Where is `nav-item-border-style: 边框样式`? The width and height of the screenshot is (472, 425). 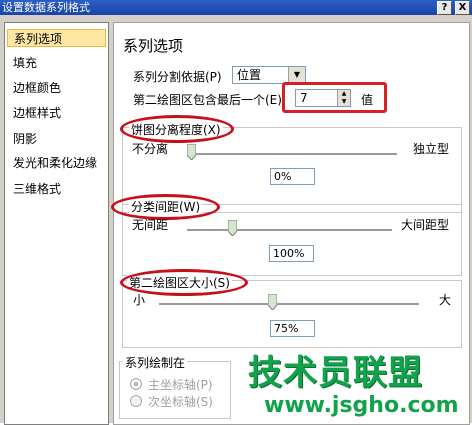
nav-item-border-style: 边框样式 is located at coordinates (56, 113).